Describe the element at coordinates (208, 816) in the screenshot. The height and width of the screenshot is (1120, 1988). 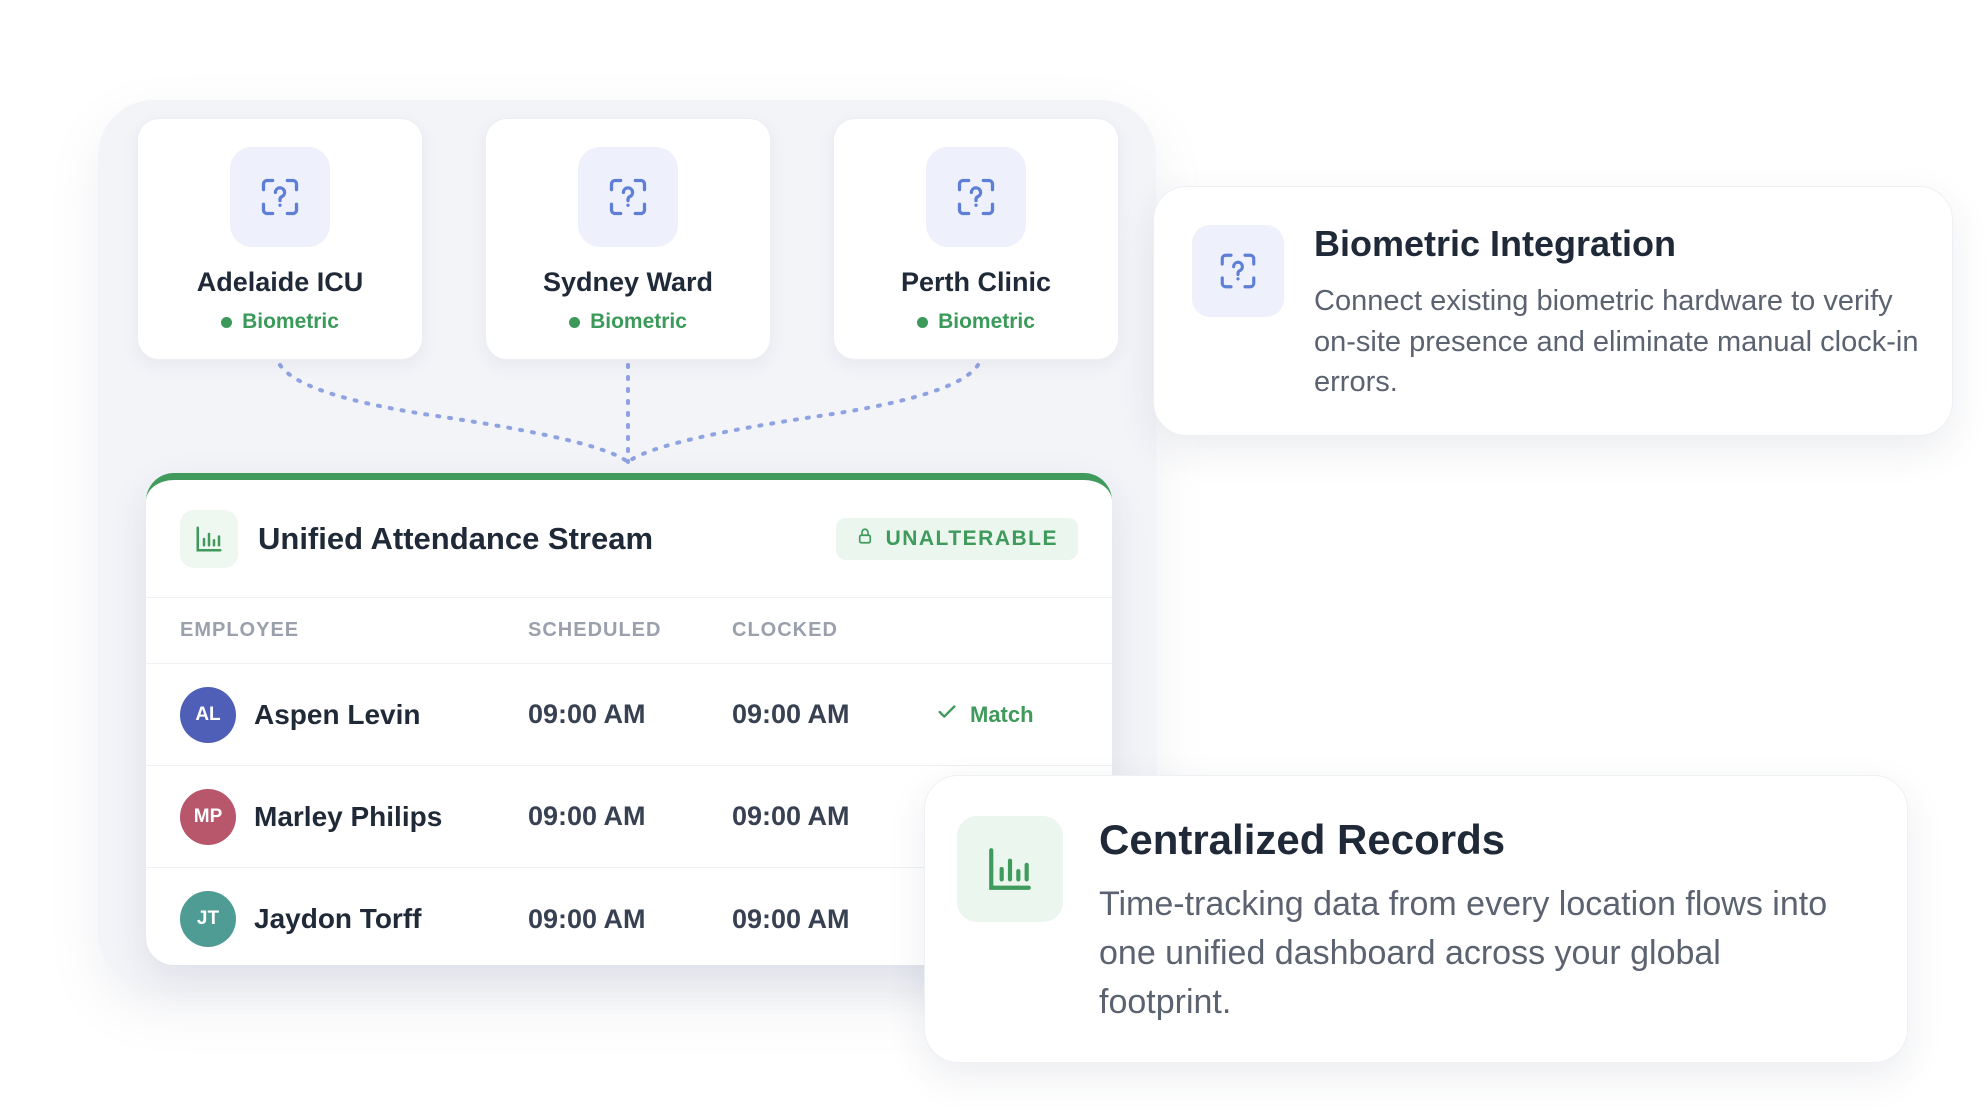
I see `avatar: MP` at that location.